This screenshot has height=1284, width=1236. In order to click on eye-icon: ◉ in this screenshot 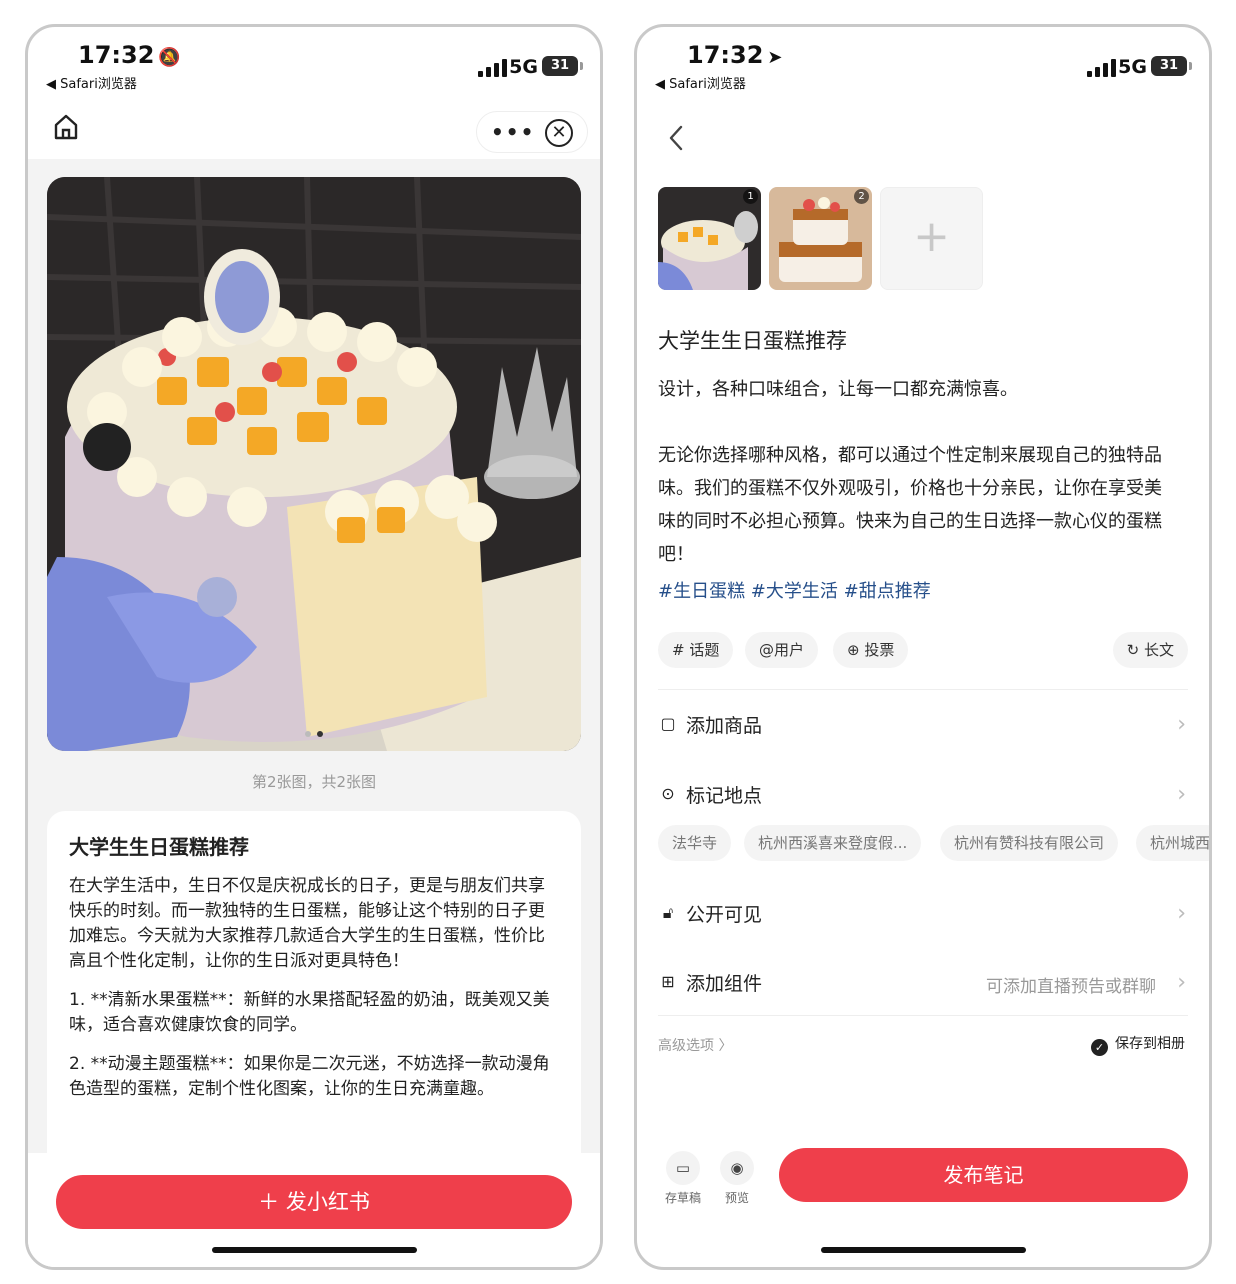, I will do `click(737, 1168)`.